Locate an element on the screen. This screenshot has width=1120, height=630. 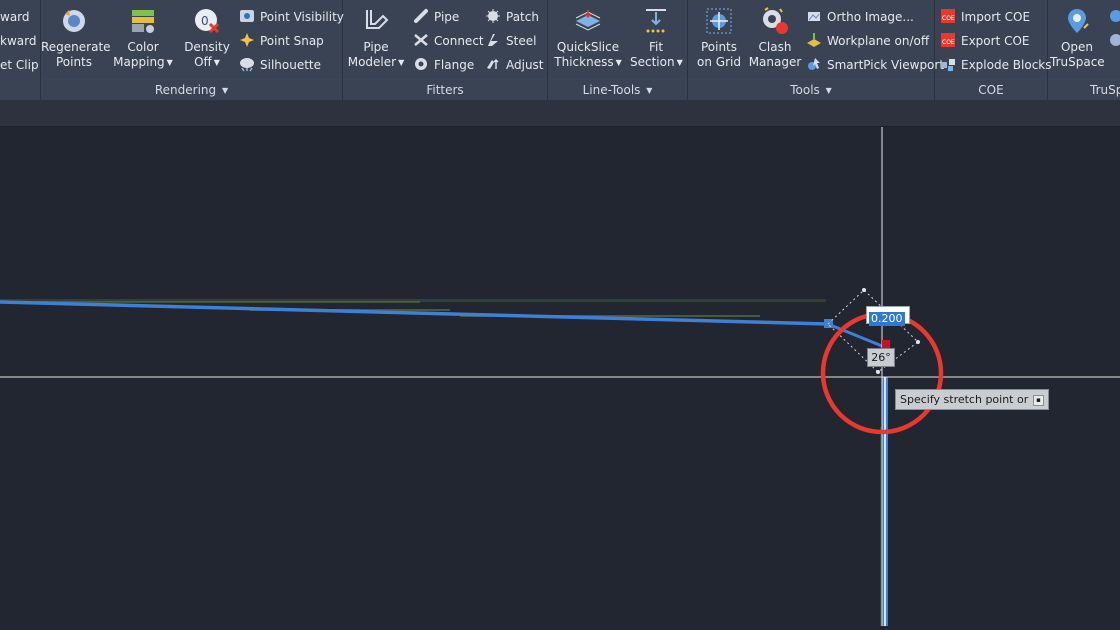
steel-button: Steel is located at coordinates (510, 41).